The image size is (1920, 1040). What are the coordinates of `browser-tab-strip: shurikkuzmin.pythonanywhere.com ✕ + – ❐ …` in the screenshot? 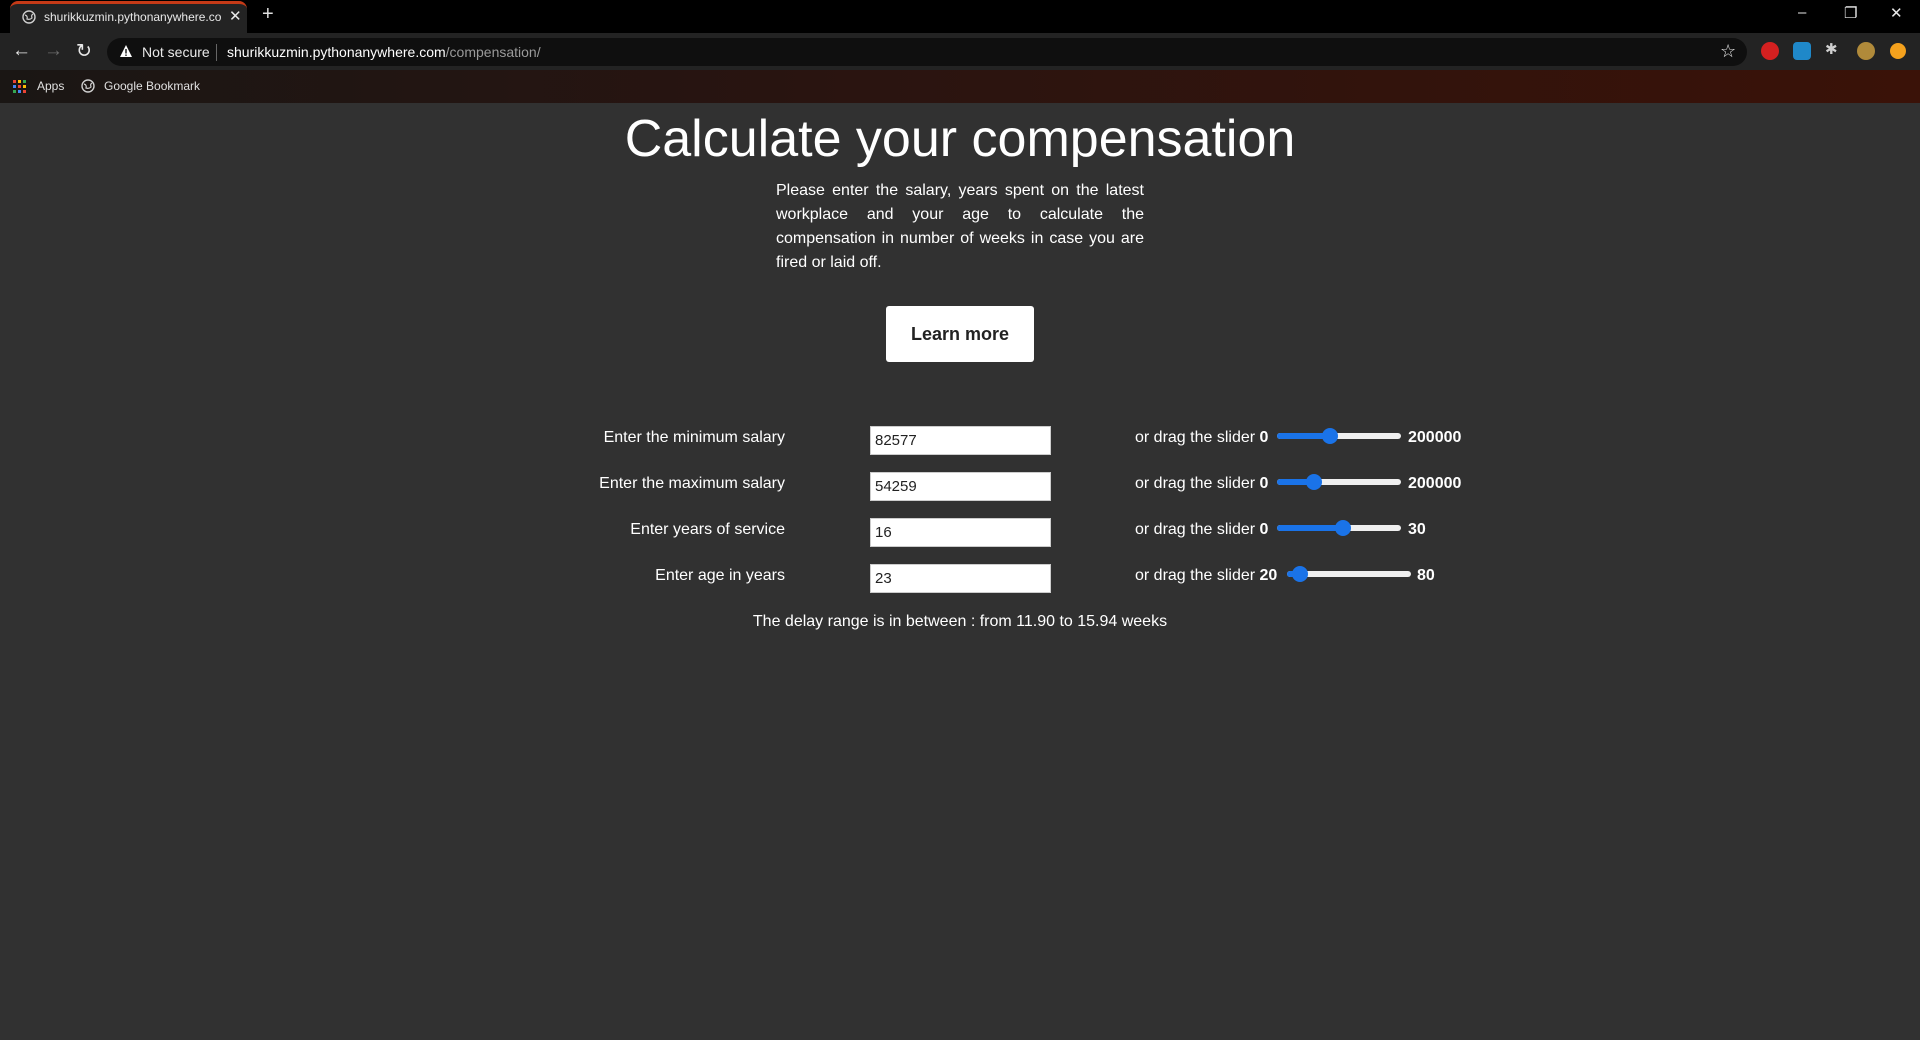 It's located at (960, 16).